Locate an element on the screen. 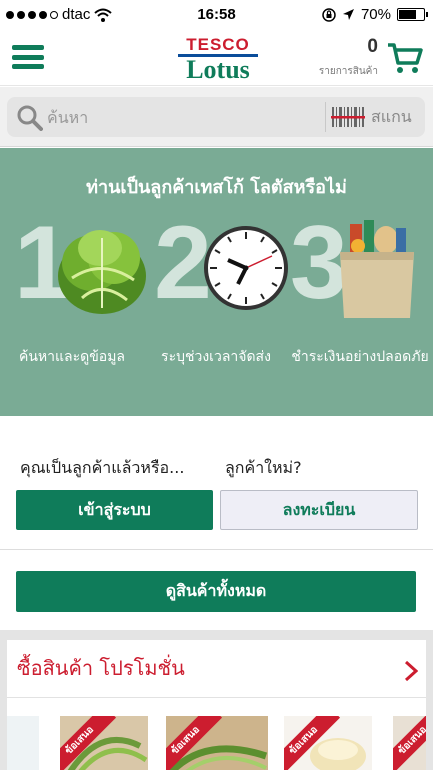 The width and height of the screenshot is (433, 770). step-3-label: ชำระเงินอย่างปลอดภัย is located at coordinates (360, 357).